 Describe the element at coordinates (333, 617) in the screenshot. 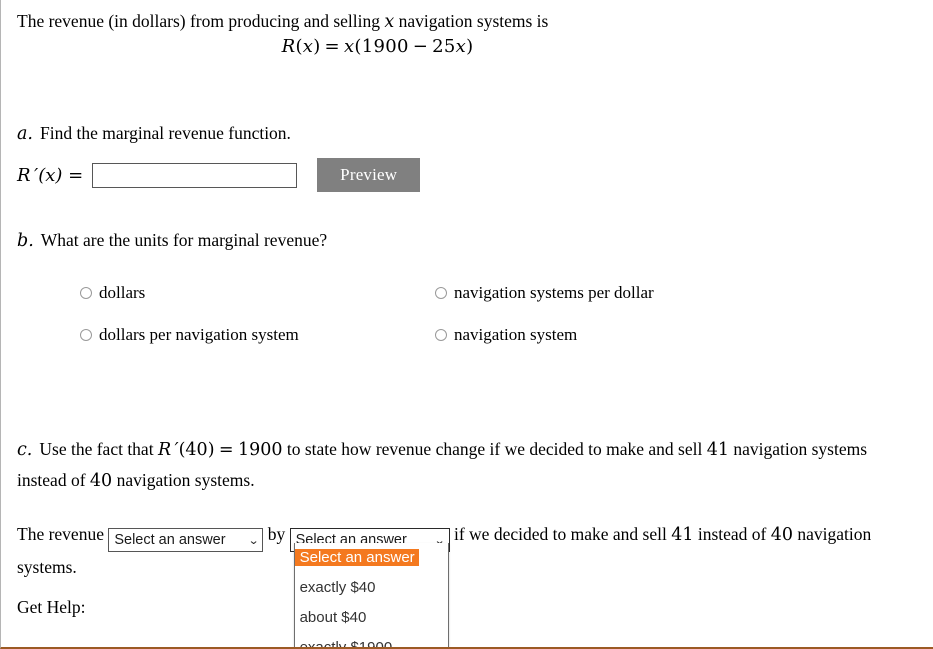

I see `dropdown-option-about-40: about $40` at that location.